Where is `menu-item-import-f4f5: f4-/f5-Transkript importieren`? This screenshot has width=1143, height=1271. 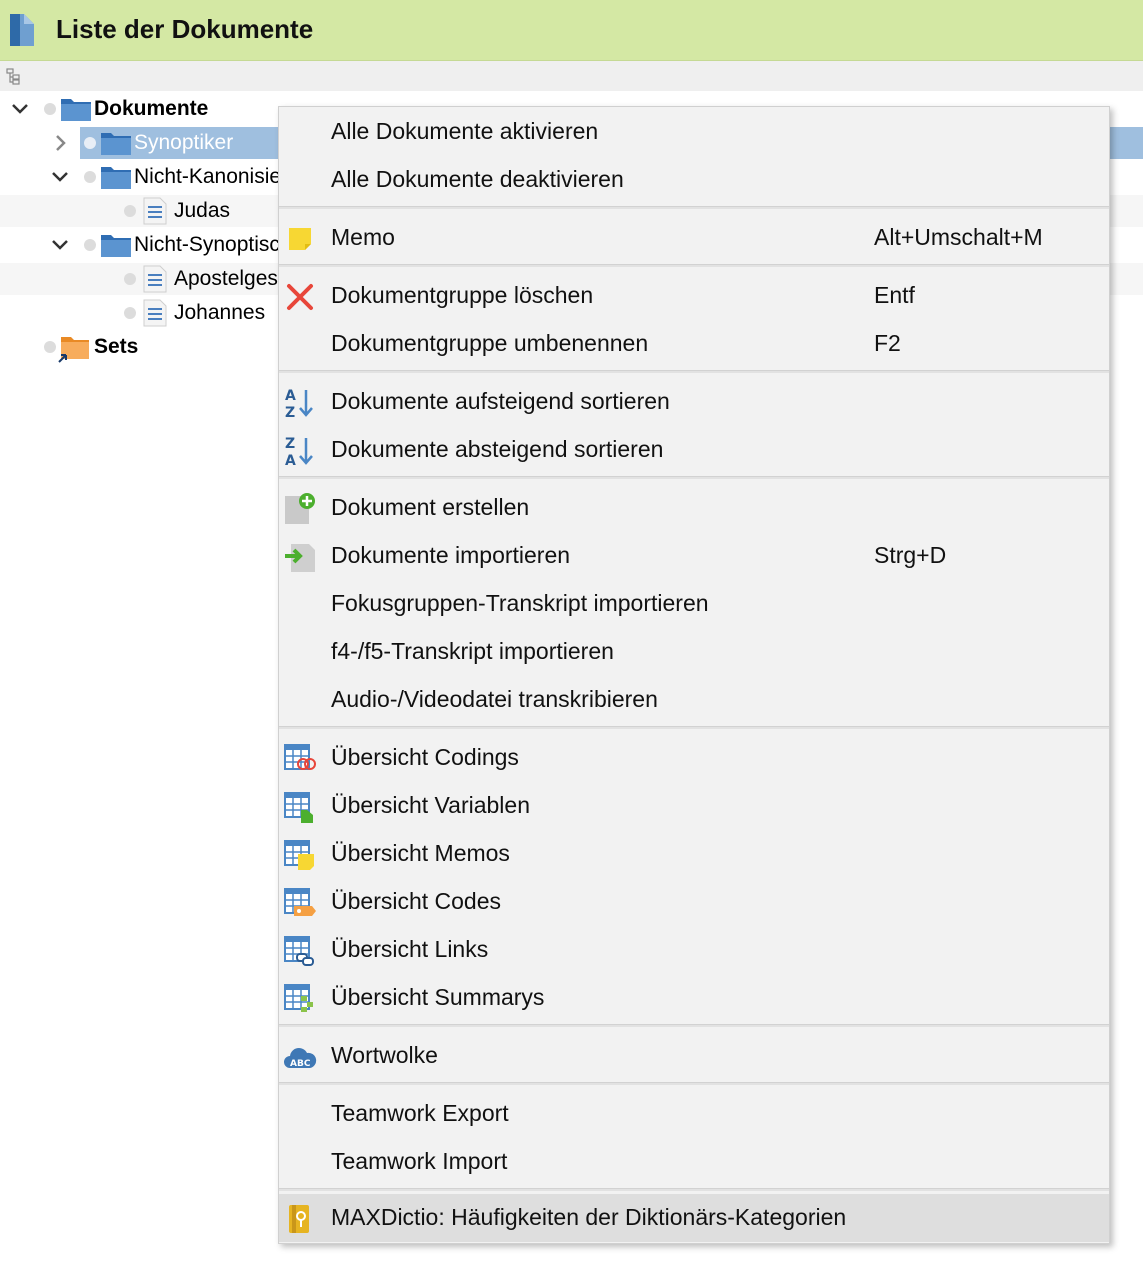
menu-item-import-f4f5: f4-/f5-Transkript importieren is located at coordinates (694, 652).